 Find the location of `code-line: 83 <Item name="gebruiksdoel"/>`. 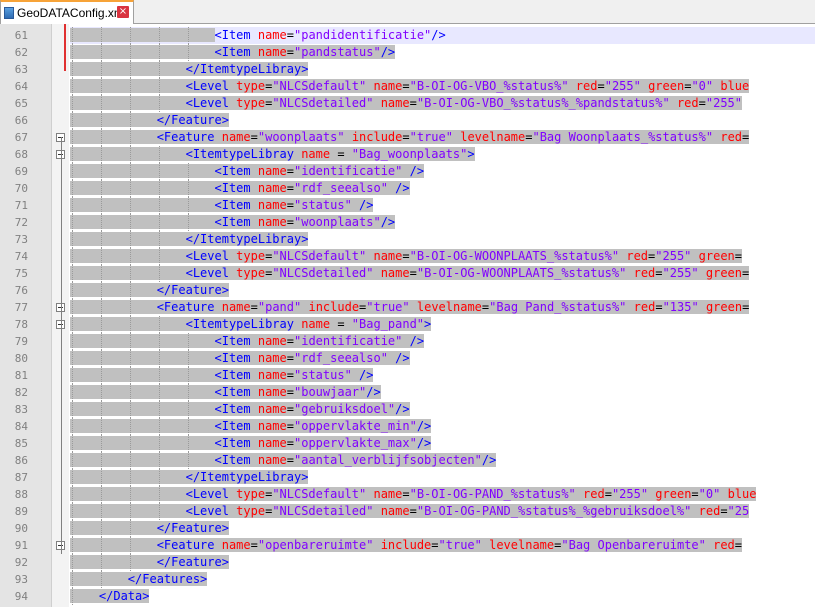

code-line: 83 <Item name="gebruiksdoel"/> is located at coordinates (407, 409).